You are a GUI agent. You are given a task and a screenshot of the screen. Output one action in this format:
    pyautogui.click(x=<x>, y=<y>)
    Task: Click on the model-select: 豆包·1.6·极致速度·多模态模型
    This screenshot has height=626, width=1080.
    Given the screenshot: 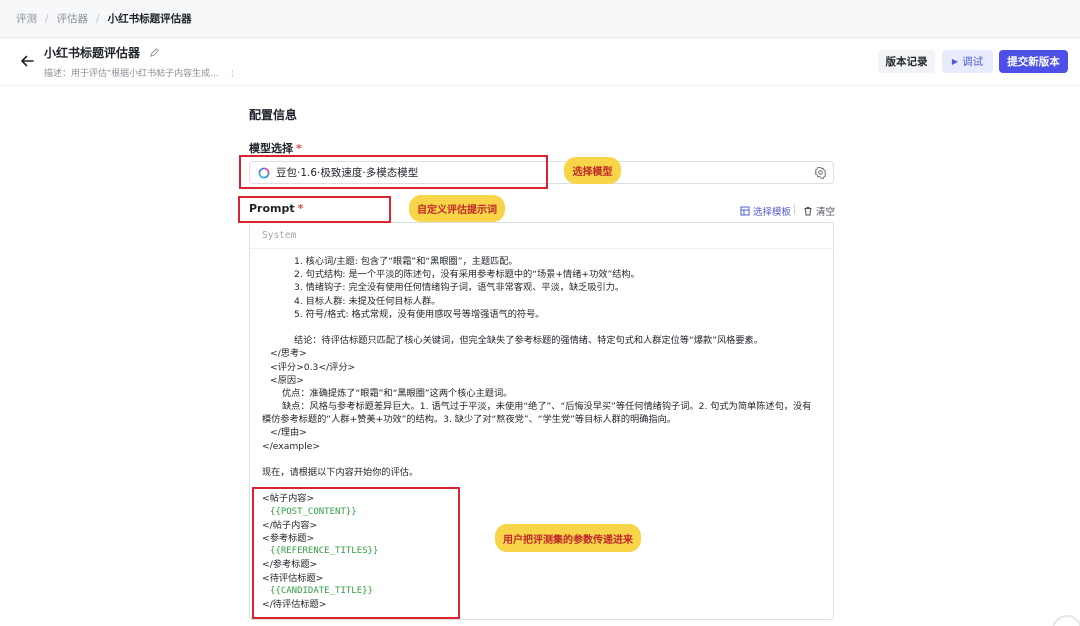 What is the action you would take?
    pyautogui.click(x=541, y=172)
    